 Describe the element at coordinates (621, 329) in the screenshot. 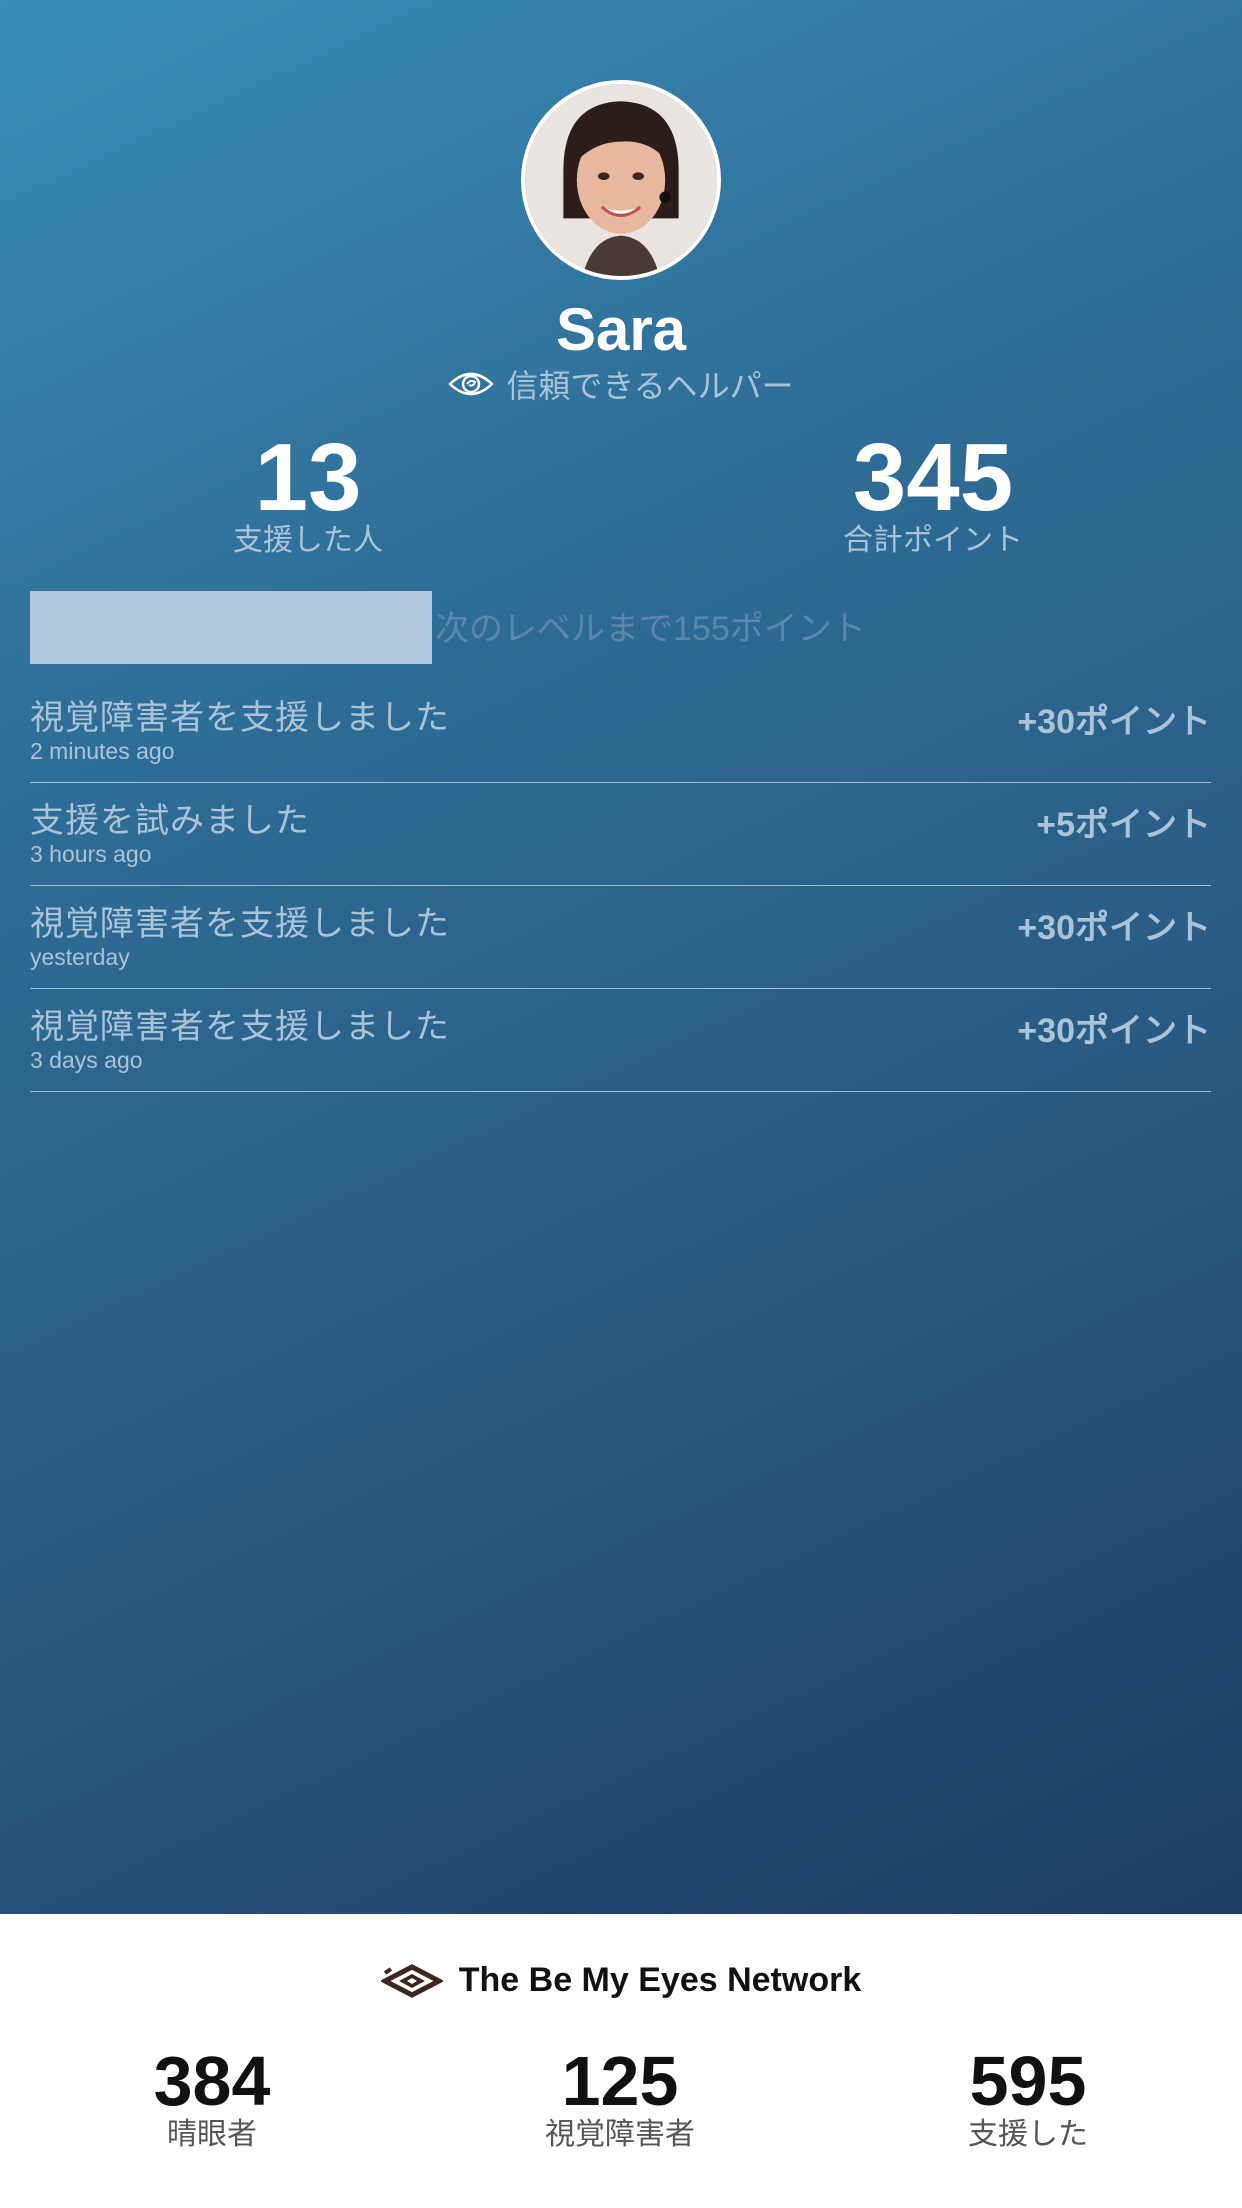

I see `user-name: Sara` at that location.